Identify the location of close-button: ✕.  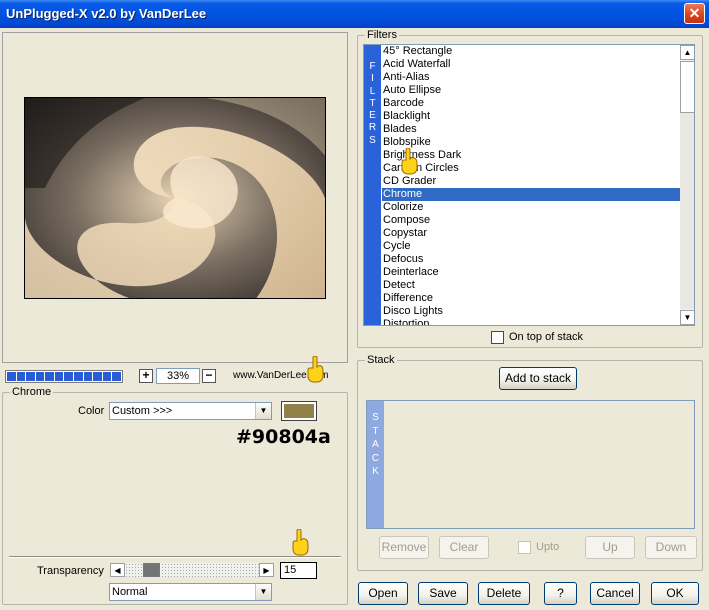
(694, 13).